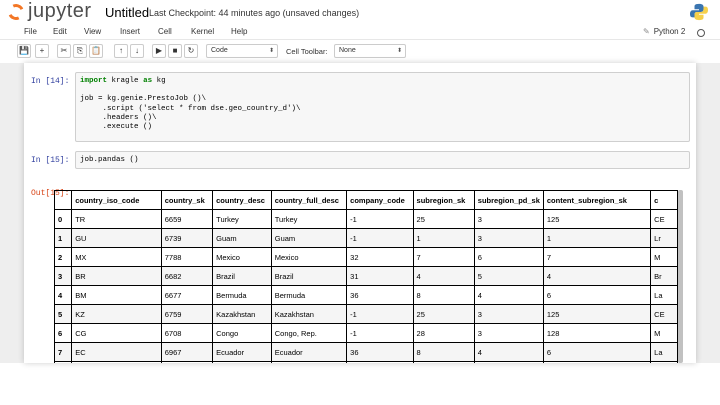  Describe the element at coordinates (60, 31) in the screenshot. I see `menu-edit: Edit` at that location.